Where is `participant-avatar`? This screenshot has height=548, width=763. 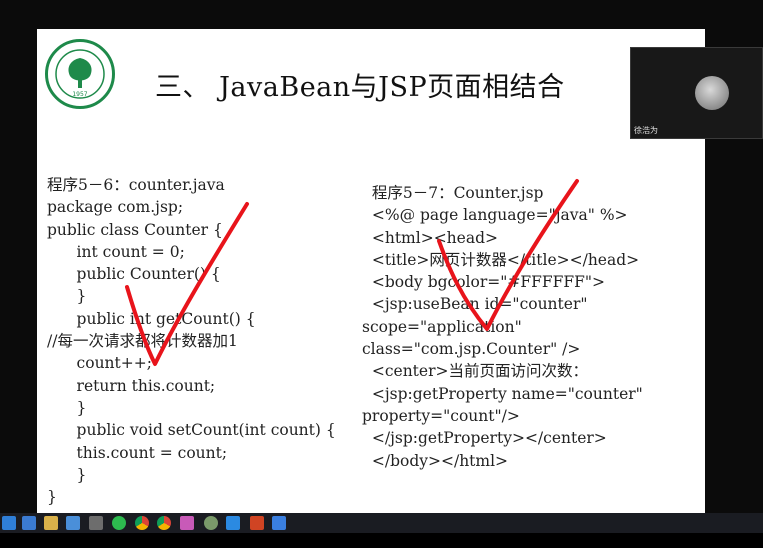
participant-avatar is located at coordinates (712, 93).